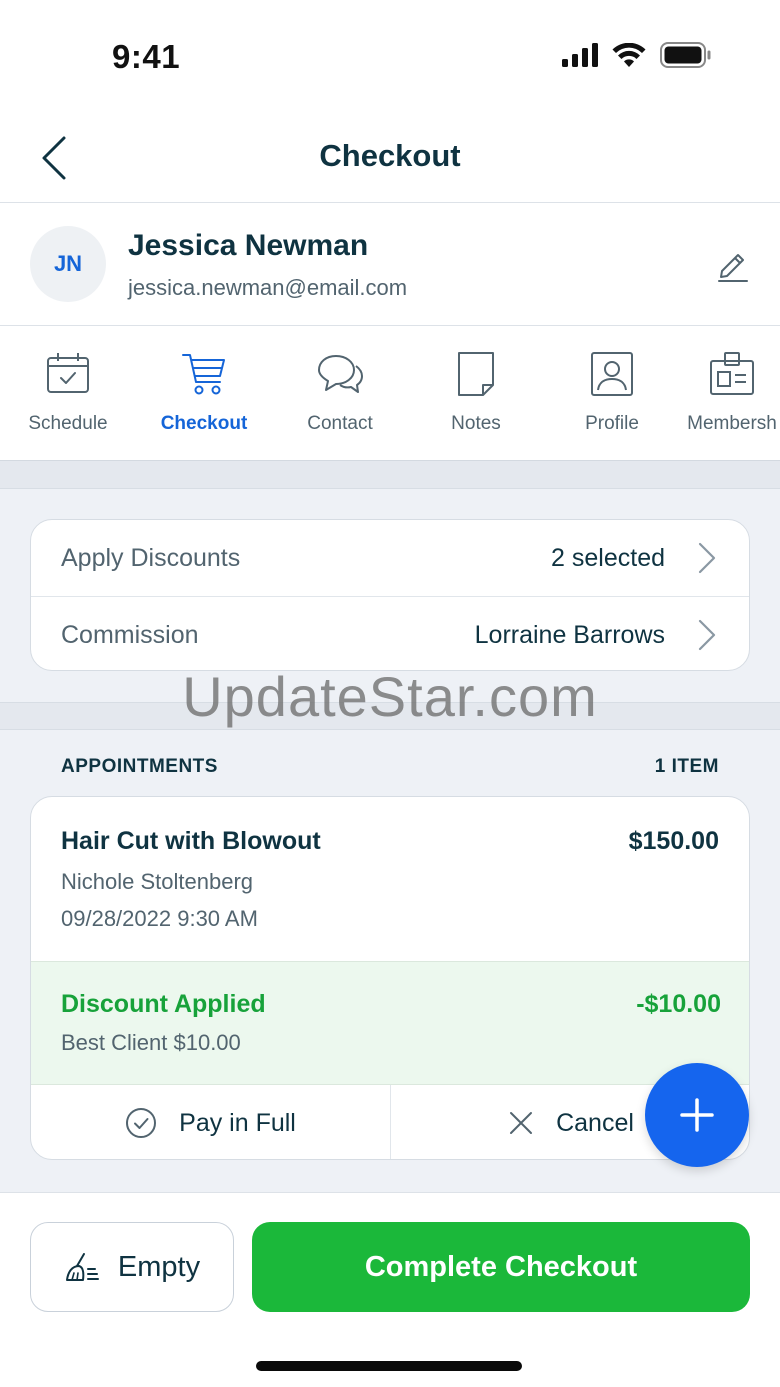 This screenshot has width=780, height=1387. What do you see at coordinates (390, 55) in the screenshot?
I see `status-bar: 9:41` at bounding box center [390, 55].